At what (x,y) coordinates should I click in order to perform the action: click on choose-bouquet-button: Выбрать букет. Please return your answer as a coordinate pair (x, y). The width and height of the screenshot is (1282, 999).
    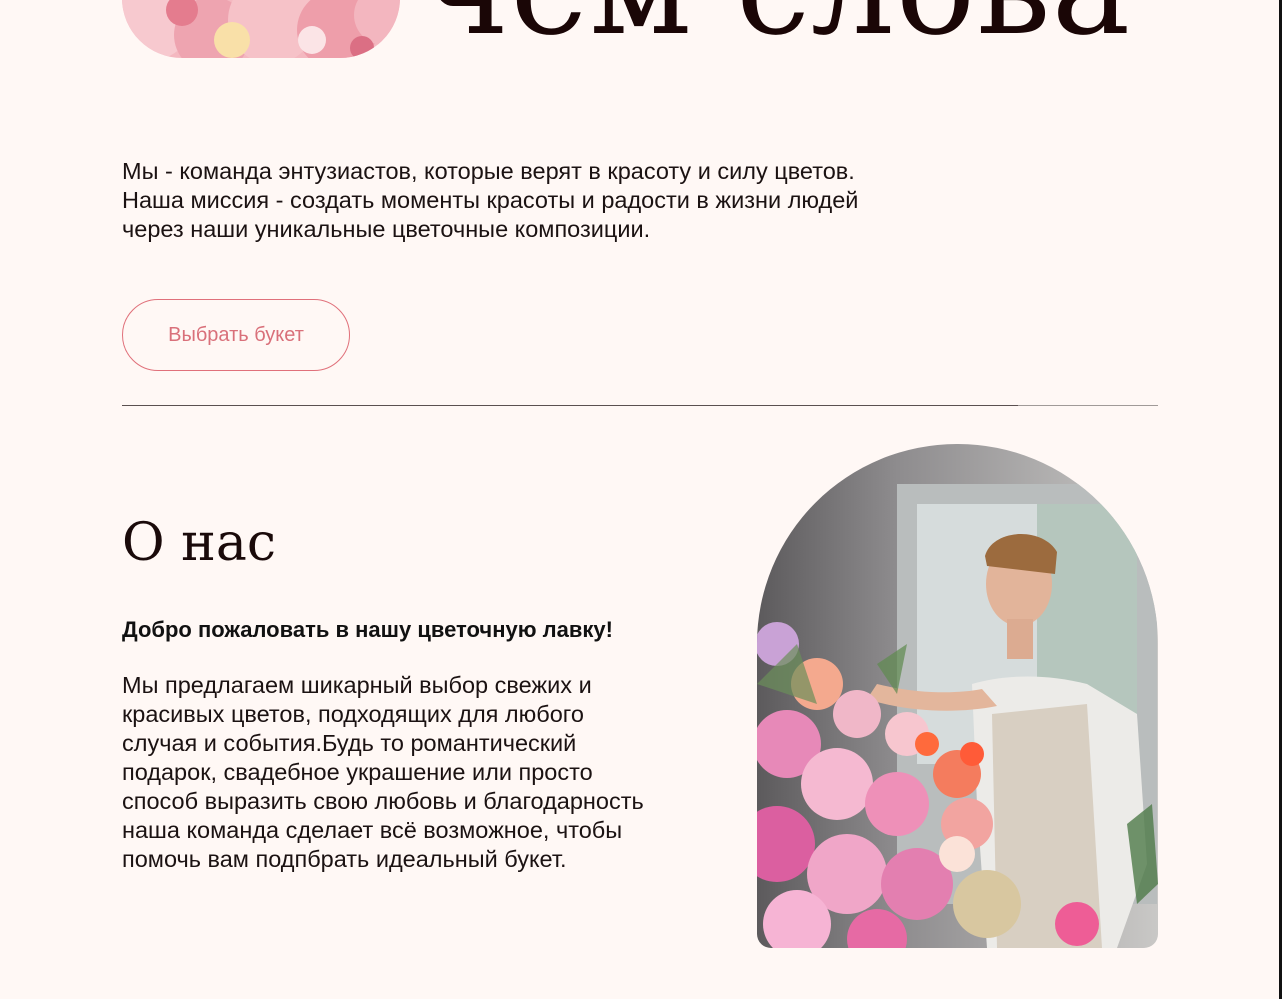
    Looking at the image, I should click on (236, 335).